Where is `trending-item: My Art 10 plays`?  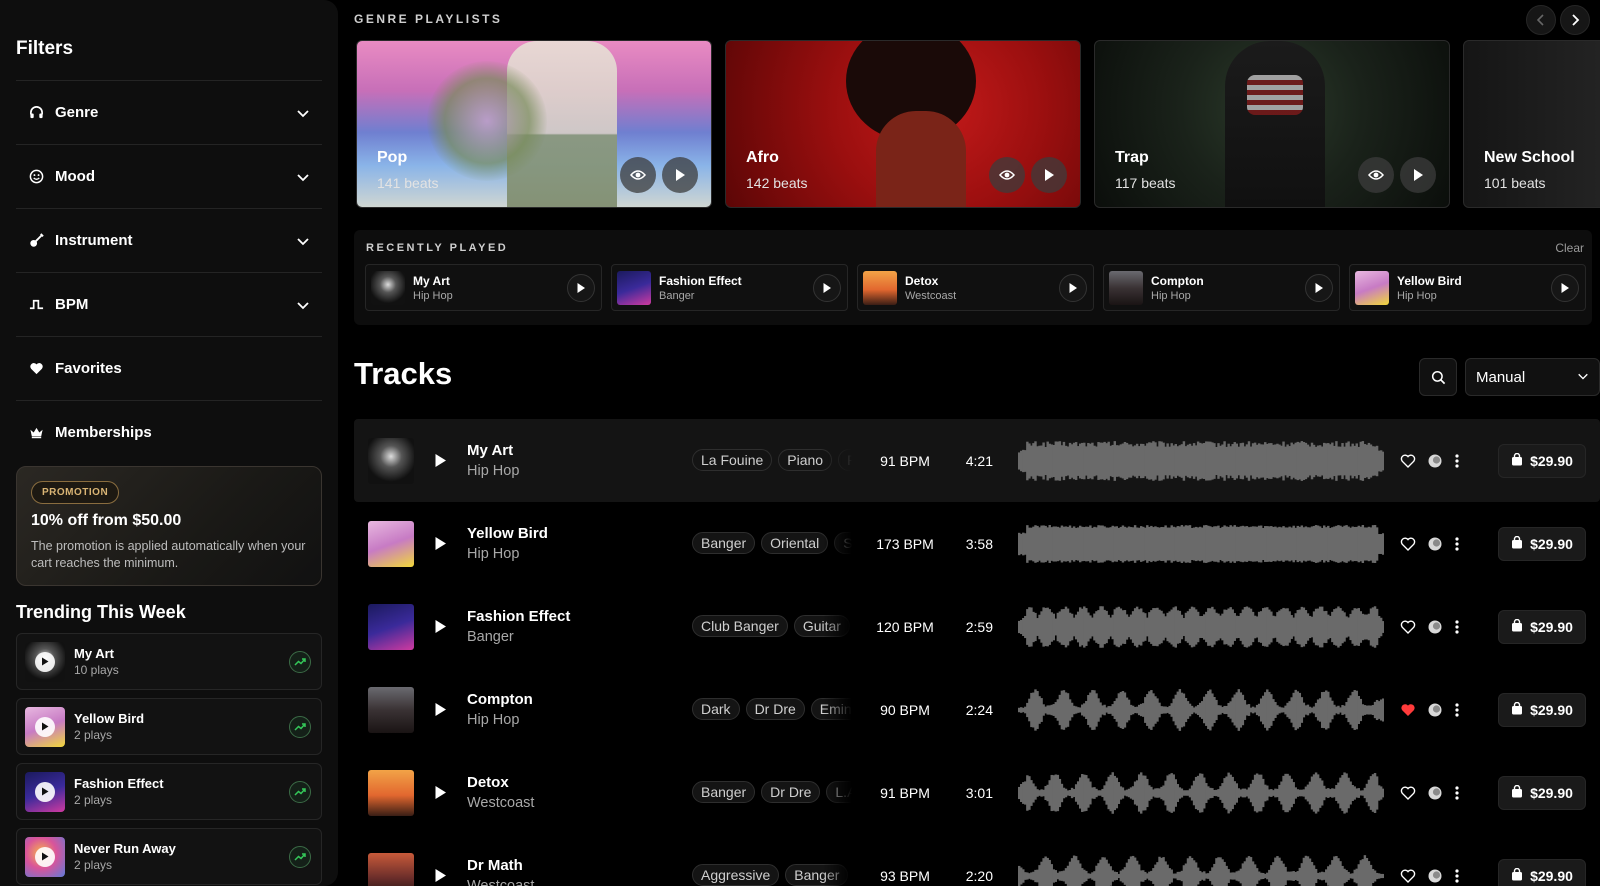 trending-item: My Art 10 plays is located at coordinates (169, 661).